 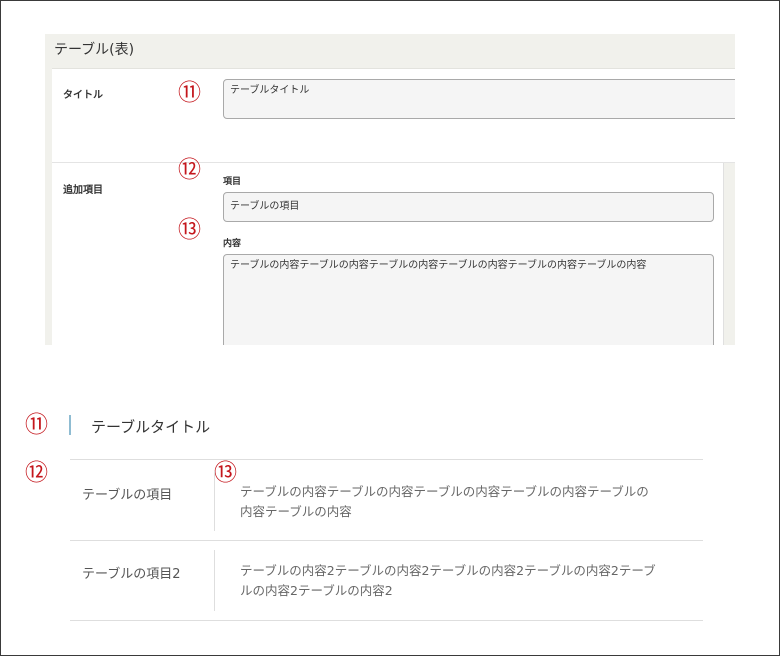 I want to click on marker-11-admin: ⑪, so click(x=189, y=93).